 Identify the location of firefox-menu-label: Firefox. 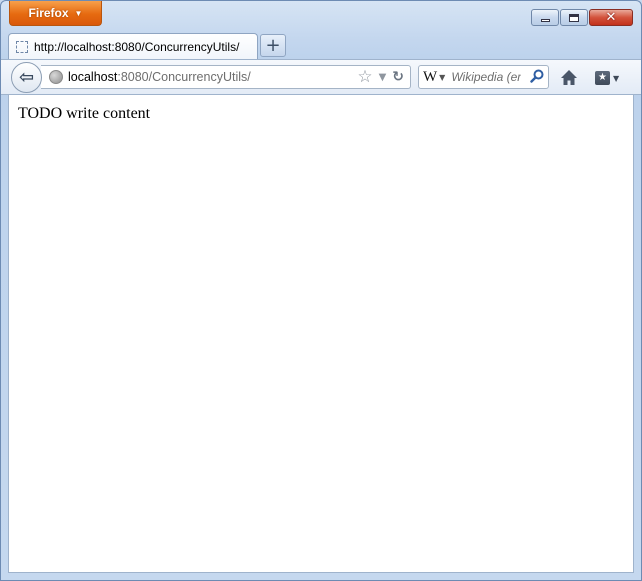
(48, 13).